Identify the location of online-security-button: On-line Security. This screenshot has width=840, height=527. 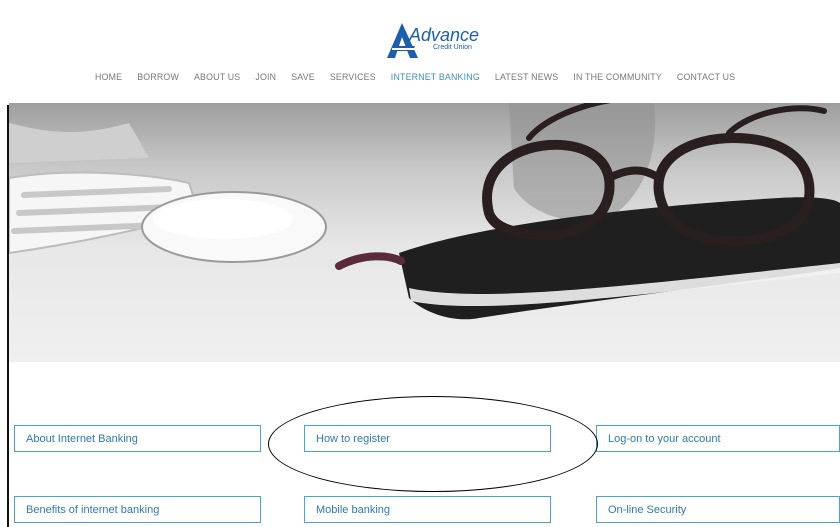
(718, 509).